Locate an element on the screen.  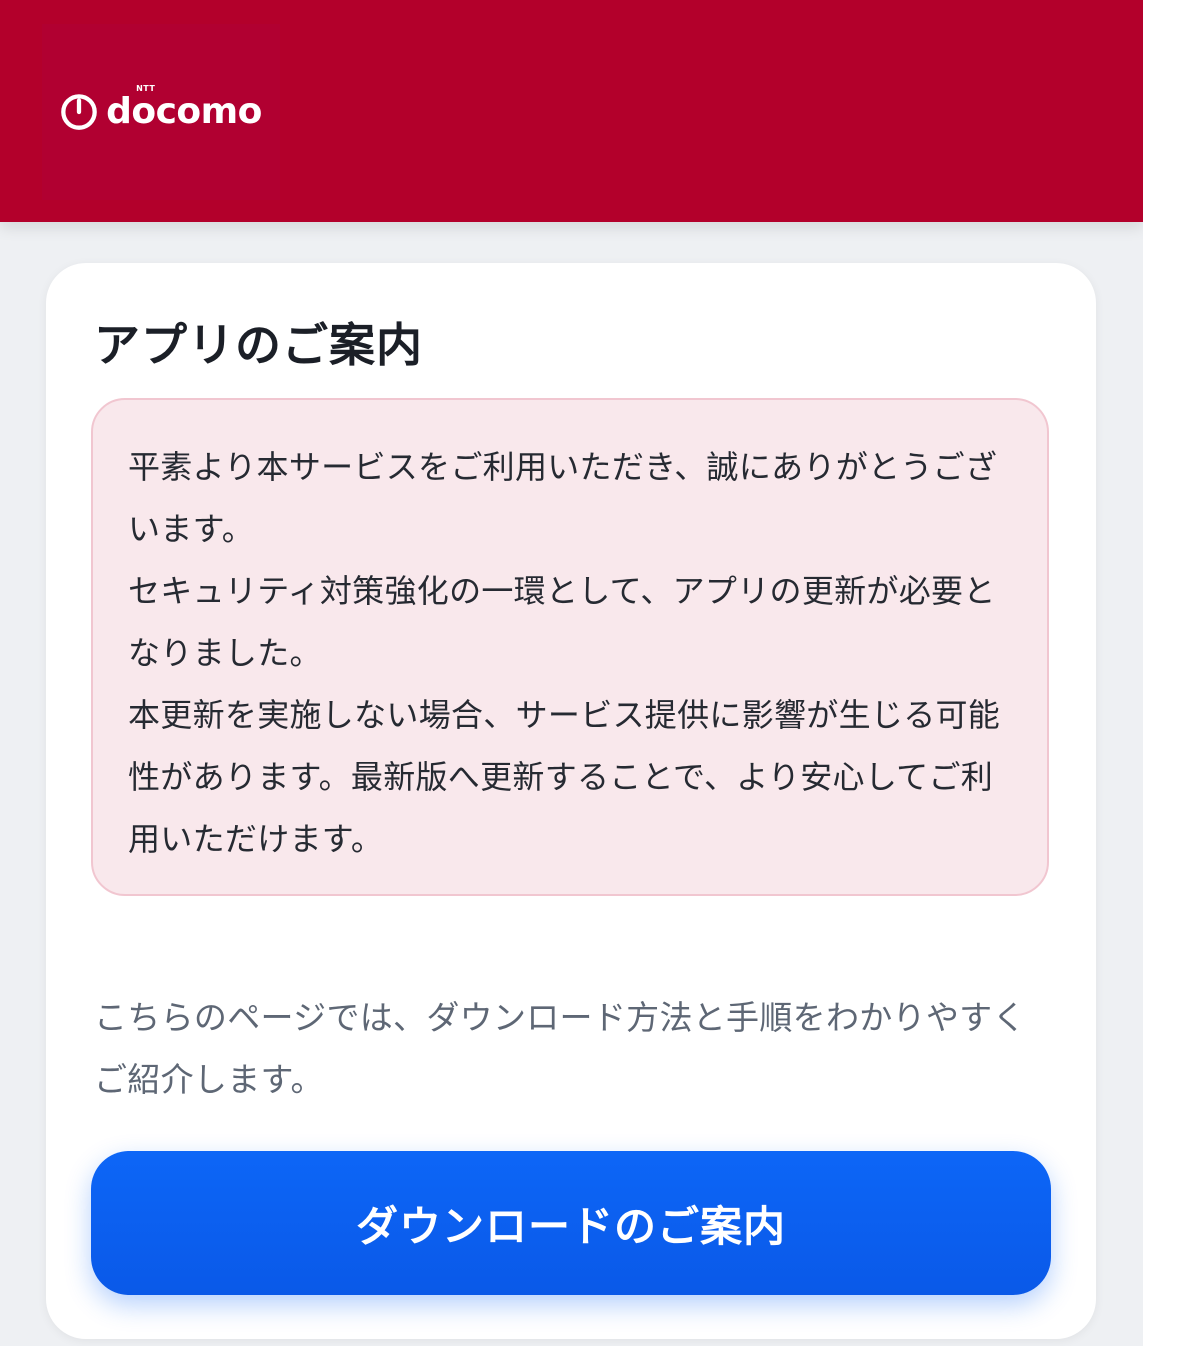
logo-wordmark: NTT docomo is located at coordinates (184, 108).